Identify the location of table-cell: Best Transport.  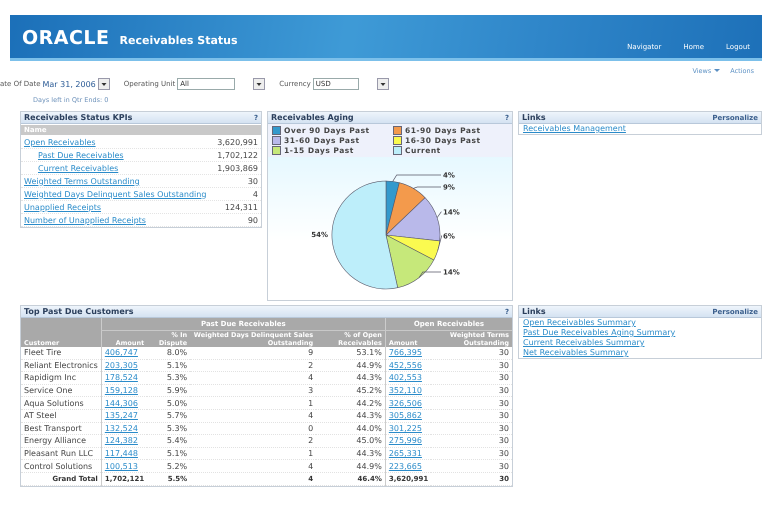
(53, 428).